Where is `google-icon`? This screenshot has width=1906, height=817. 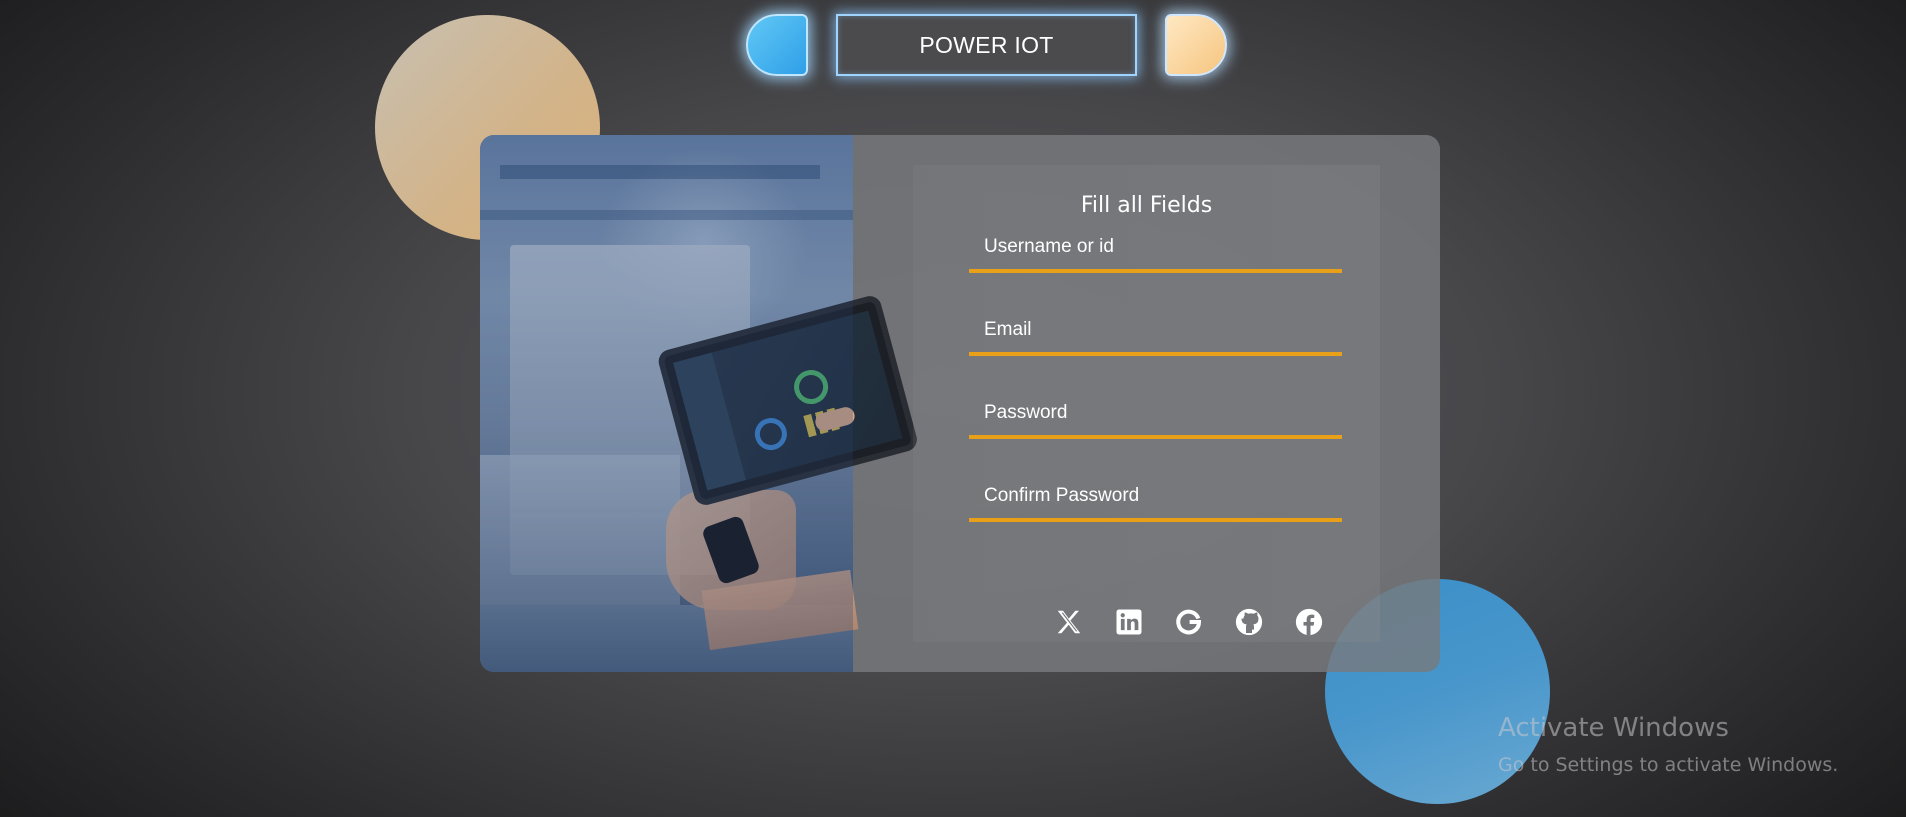 google-icon is located at coordinates (1189, 622).